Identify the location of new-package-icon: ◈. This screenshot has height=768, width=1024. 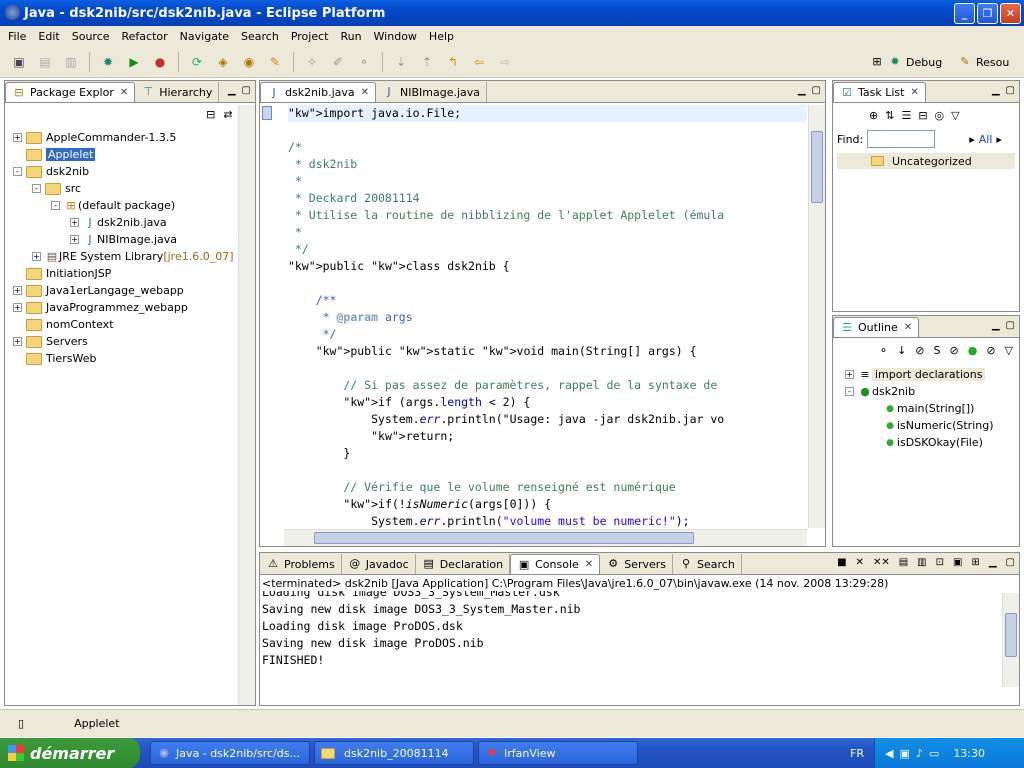
(223, 62).